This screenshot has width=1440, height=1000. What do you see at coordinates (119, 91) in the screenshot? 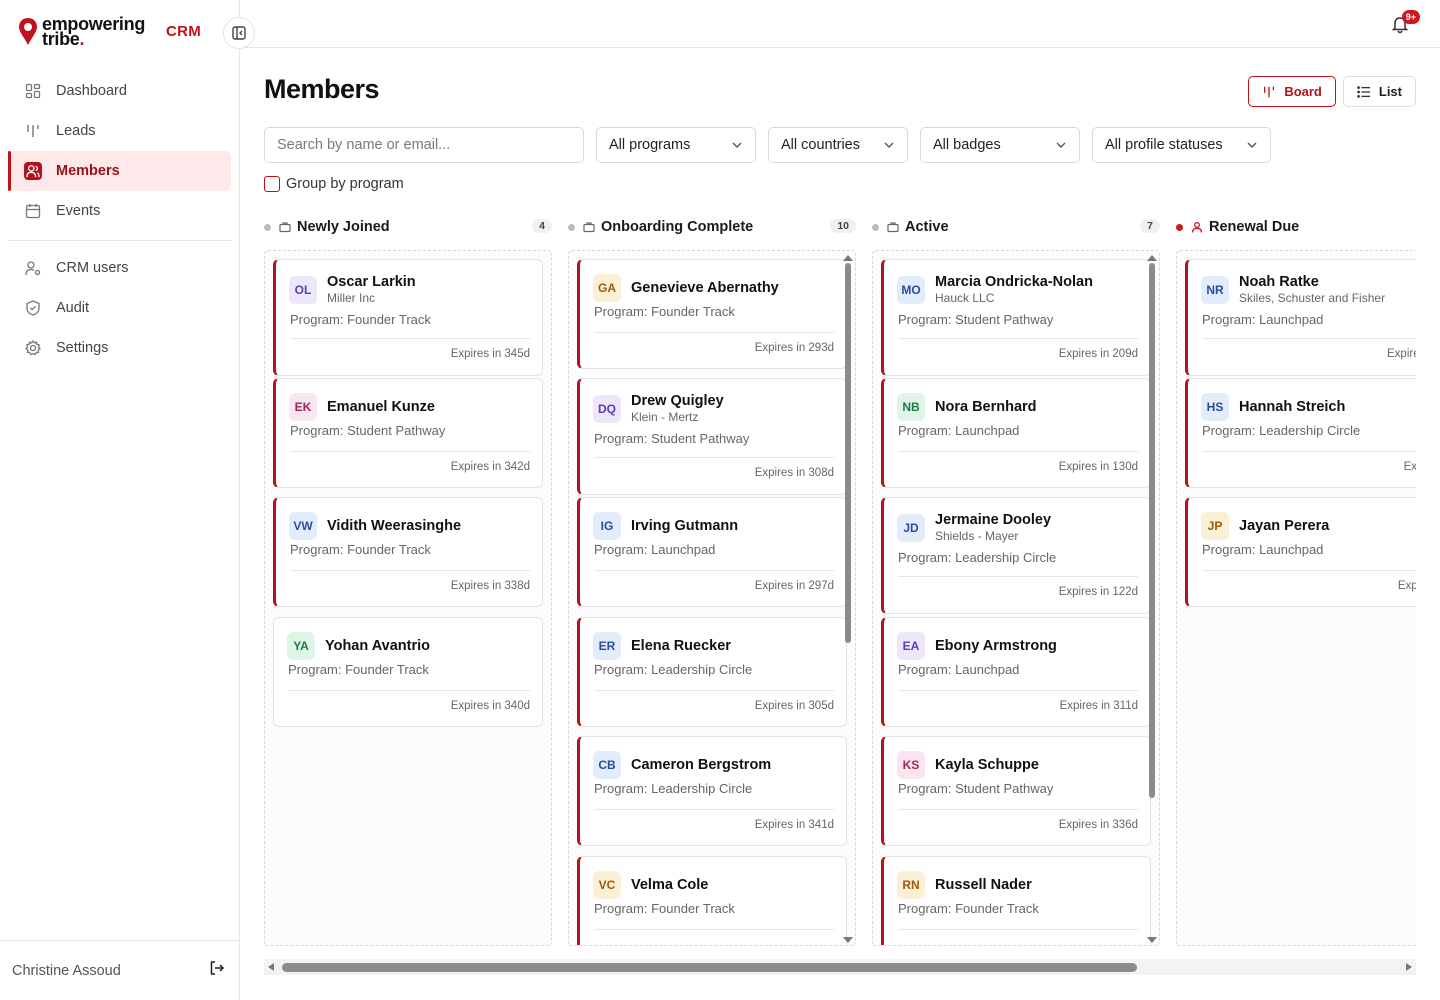
I see `sidebar-item-dashboard: Dashboard` at bounding box center [119, 91].